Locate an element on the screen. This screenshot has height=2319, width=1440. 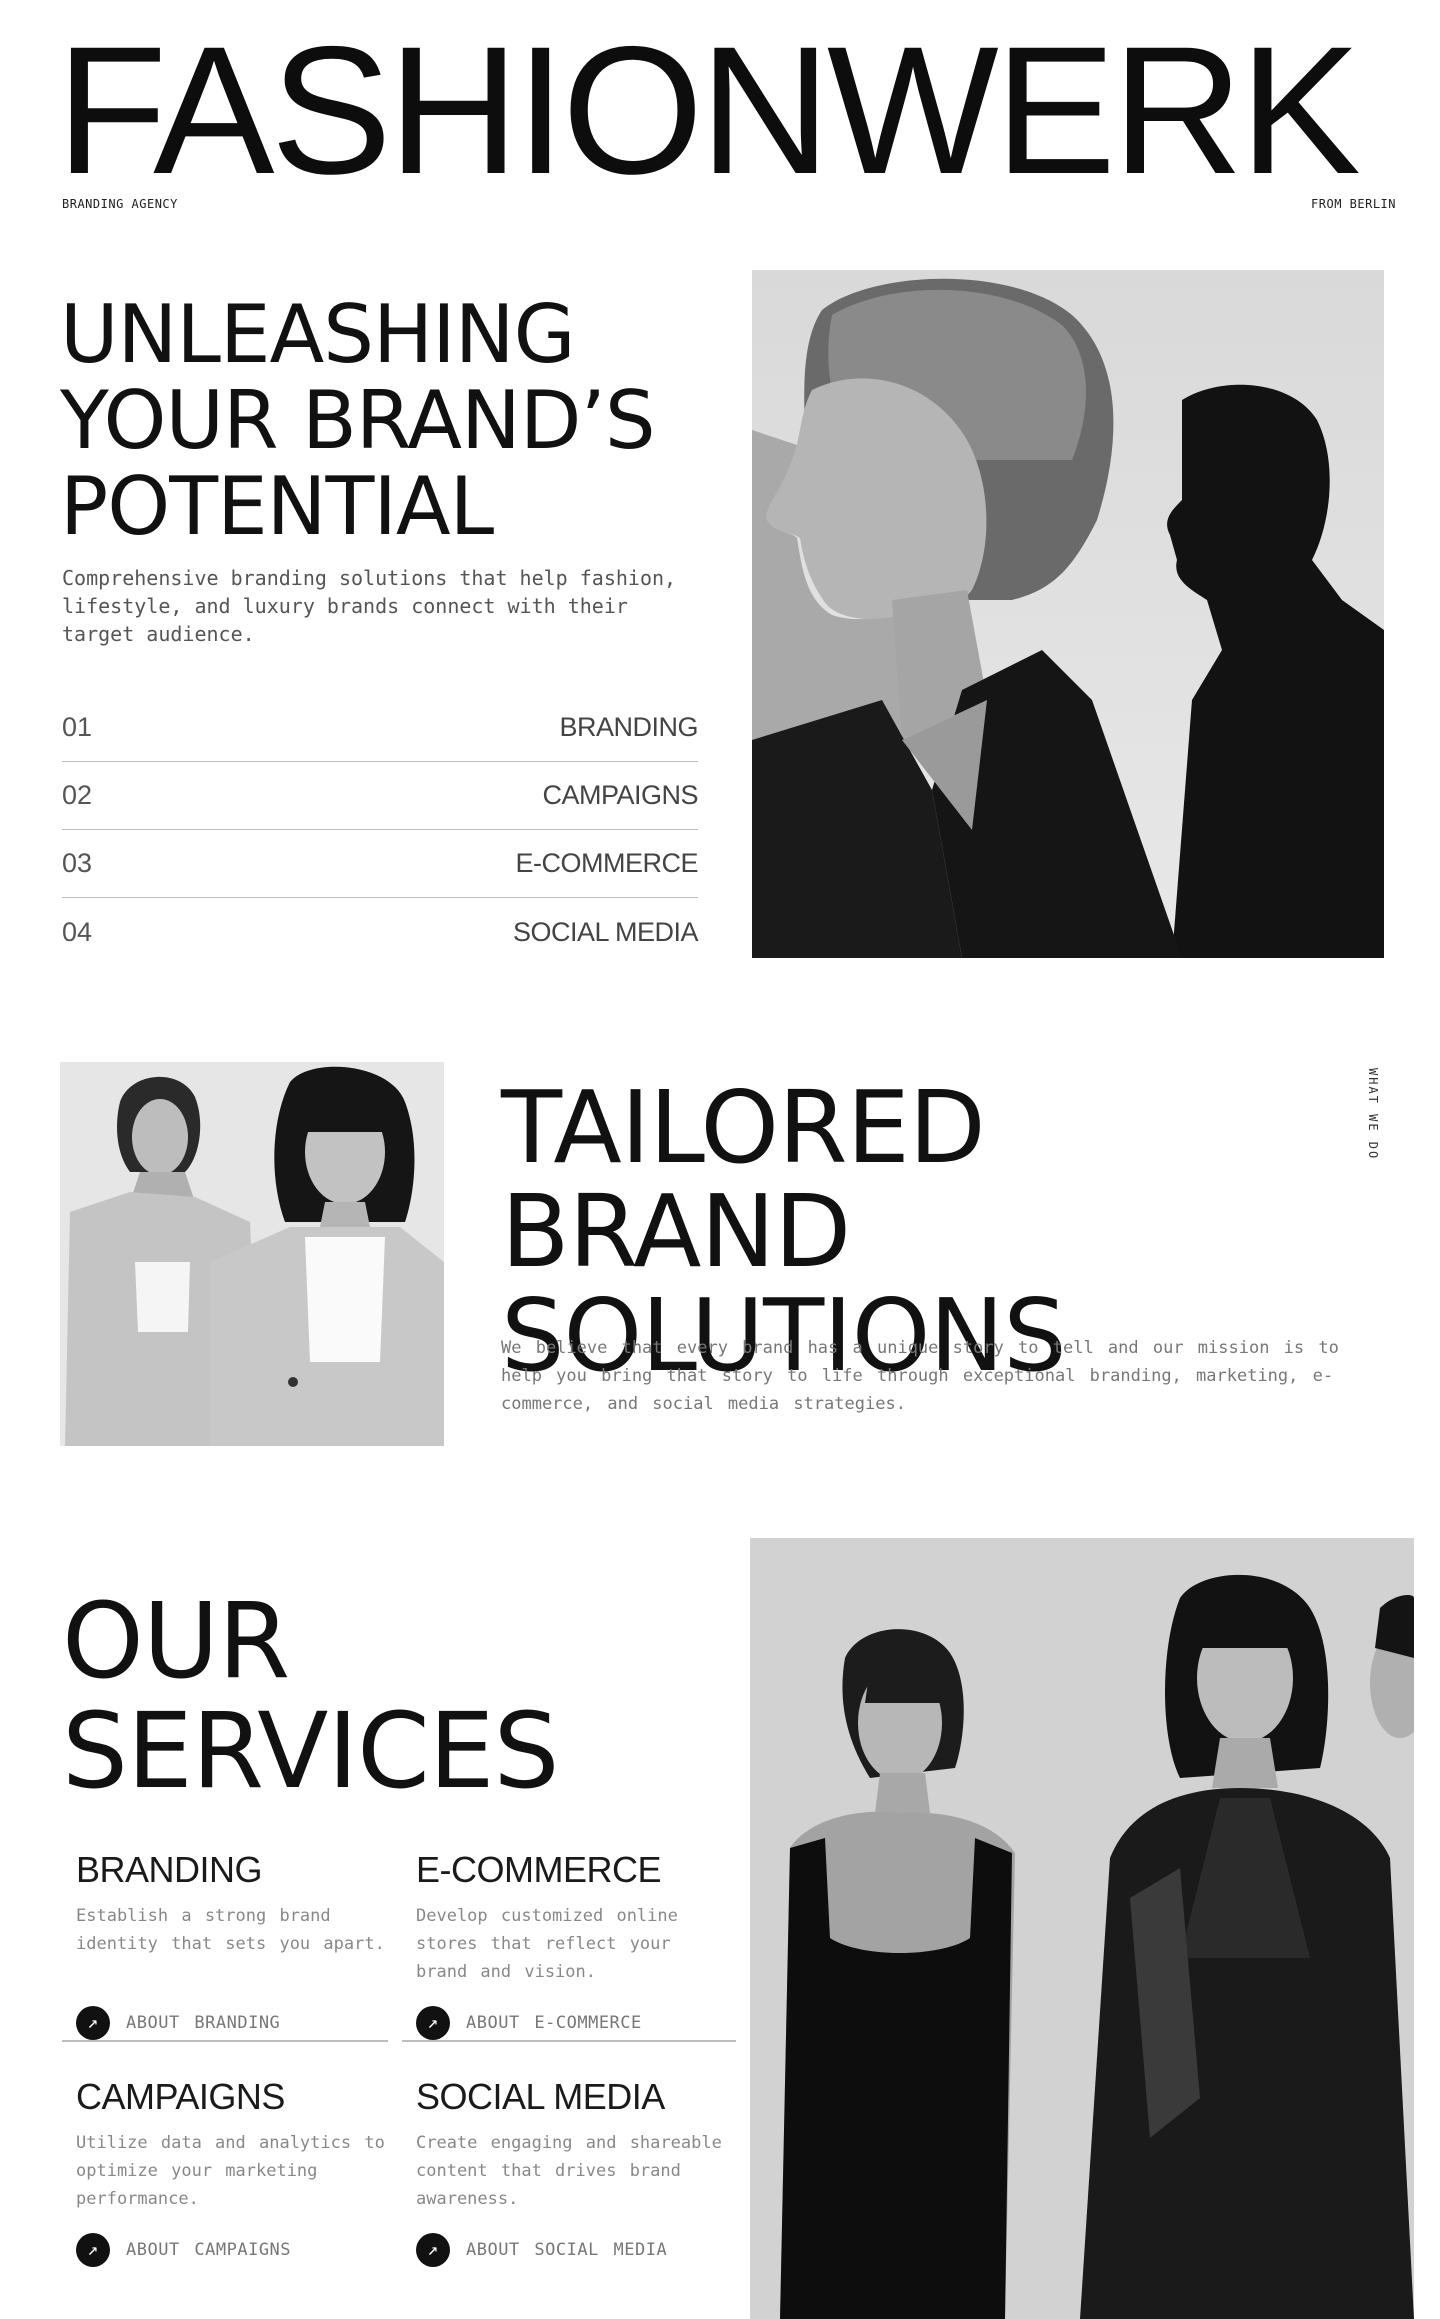
about-social-media-link: ↗ ABOUT SOCIAL MEDIA is located at coordinates (571, 2250).